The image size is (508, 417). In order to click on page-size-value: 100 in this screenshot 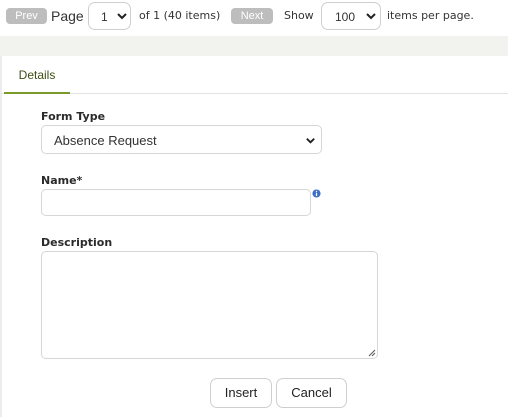, I will do `click(345, 17)`.